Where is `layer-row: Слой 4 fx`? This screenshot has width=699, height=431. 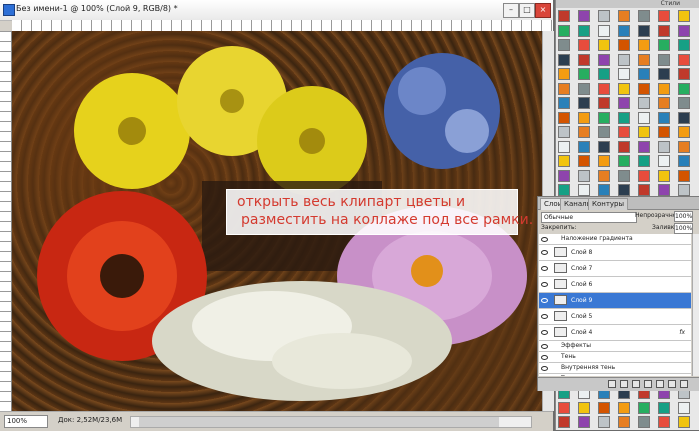
layer-row: Слой 4 fx is located at coordinates (615, 333).